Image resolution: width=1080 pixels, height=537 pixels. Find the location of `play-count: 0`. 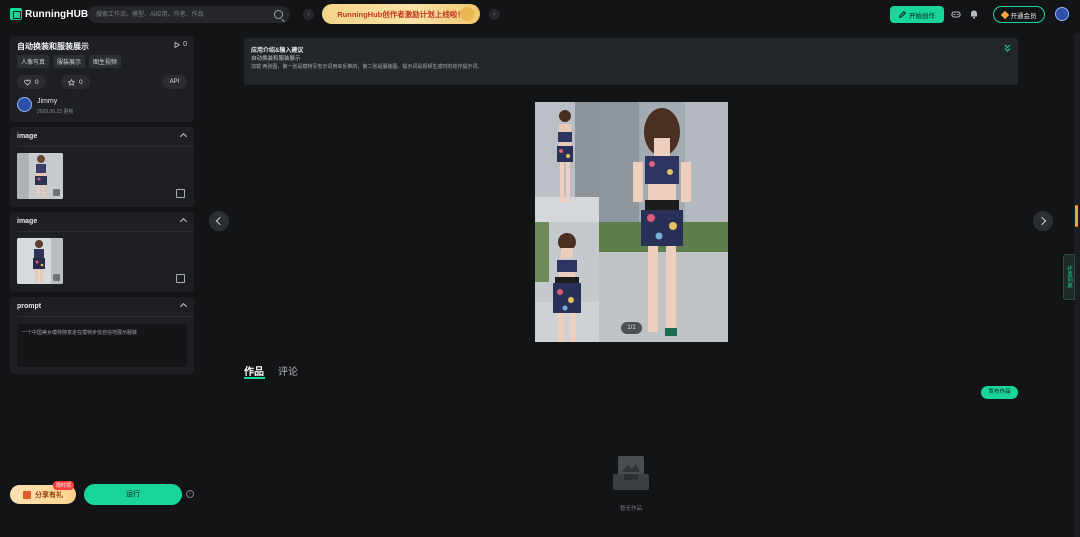

play-count: 0 is located at coordinates (180, 44).